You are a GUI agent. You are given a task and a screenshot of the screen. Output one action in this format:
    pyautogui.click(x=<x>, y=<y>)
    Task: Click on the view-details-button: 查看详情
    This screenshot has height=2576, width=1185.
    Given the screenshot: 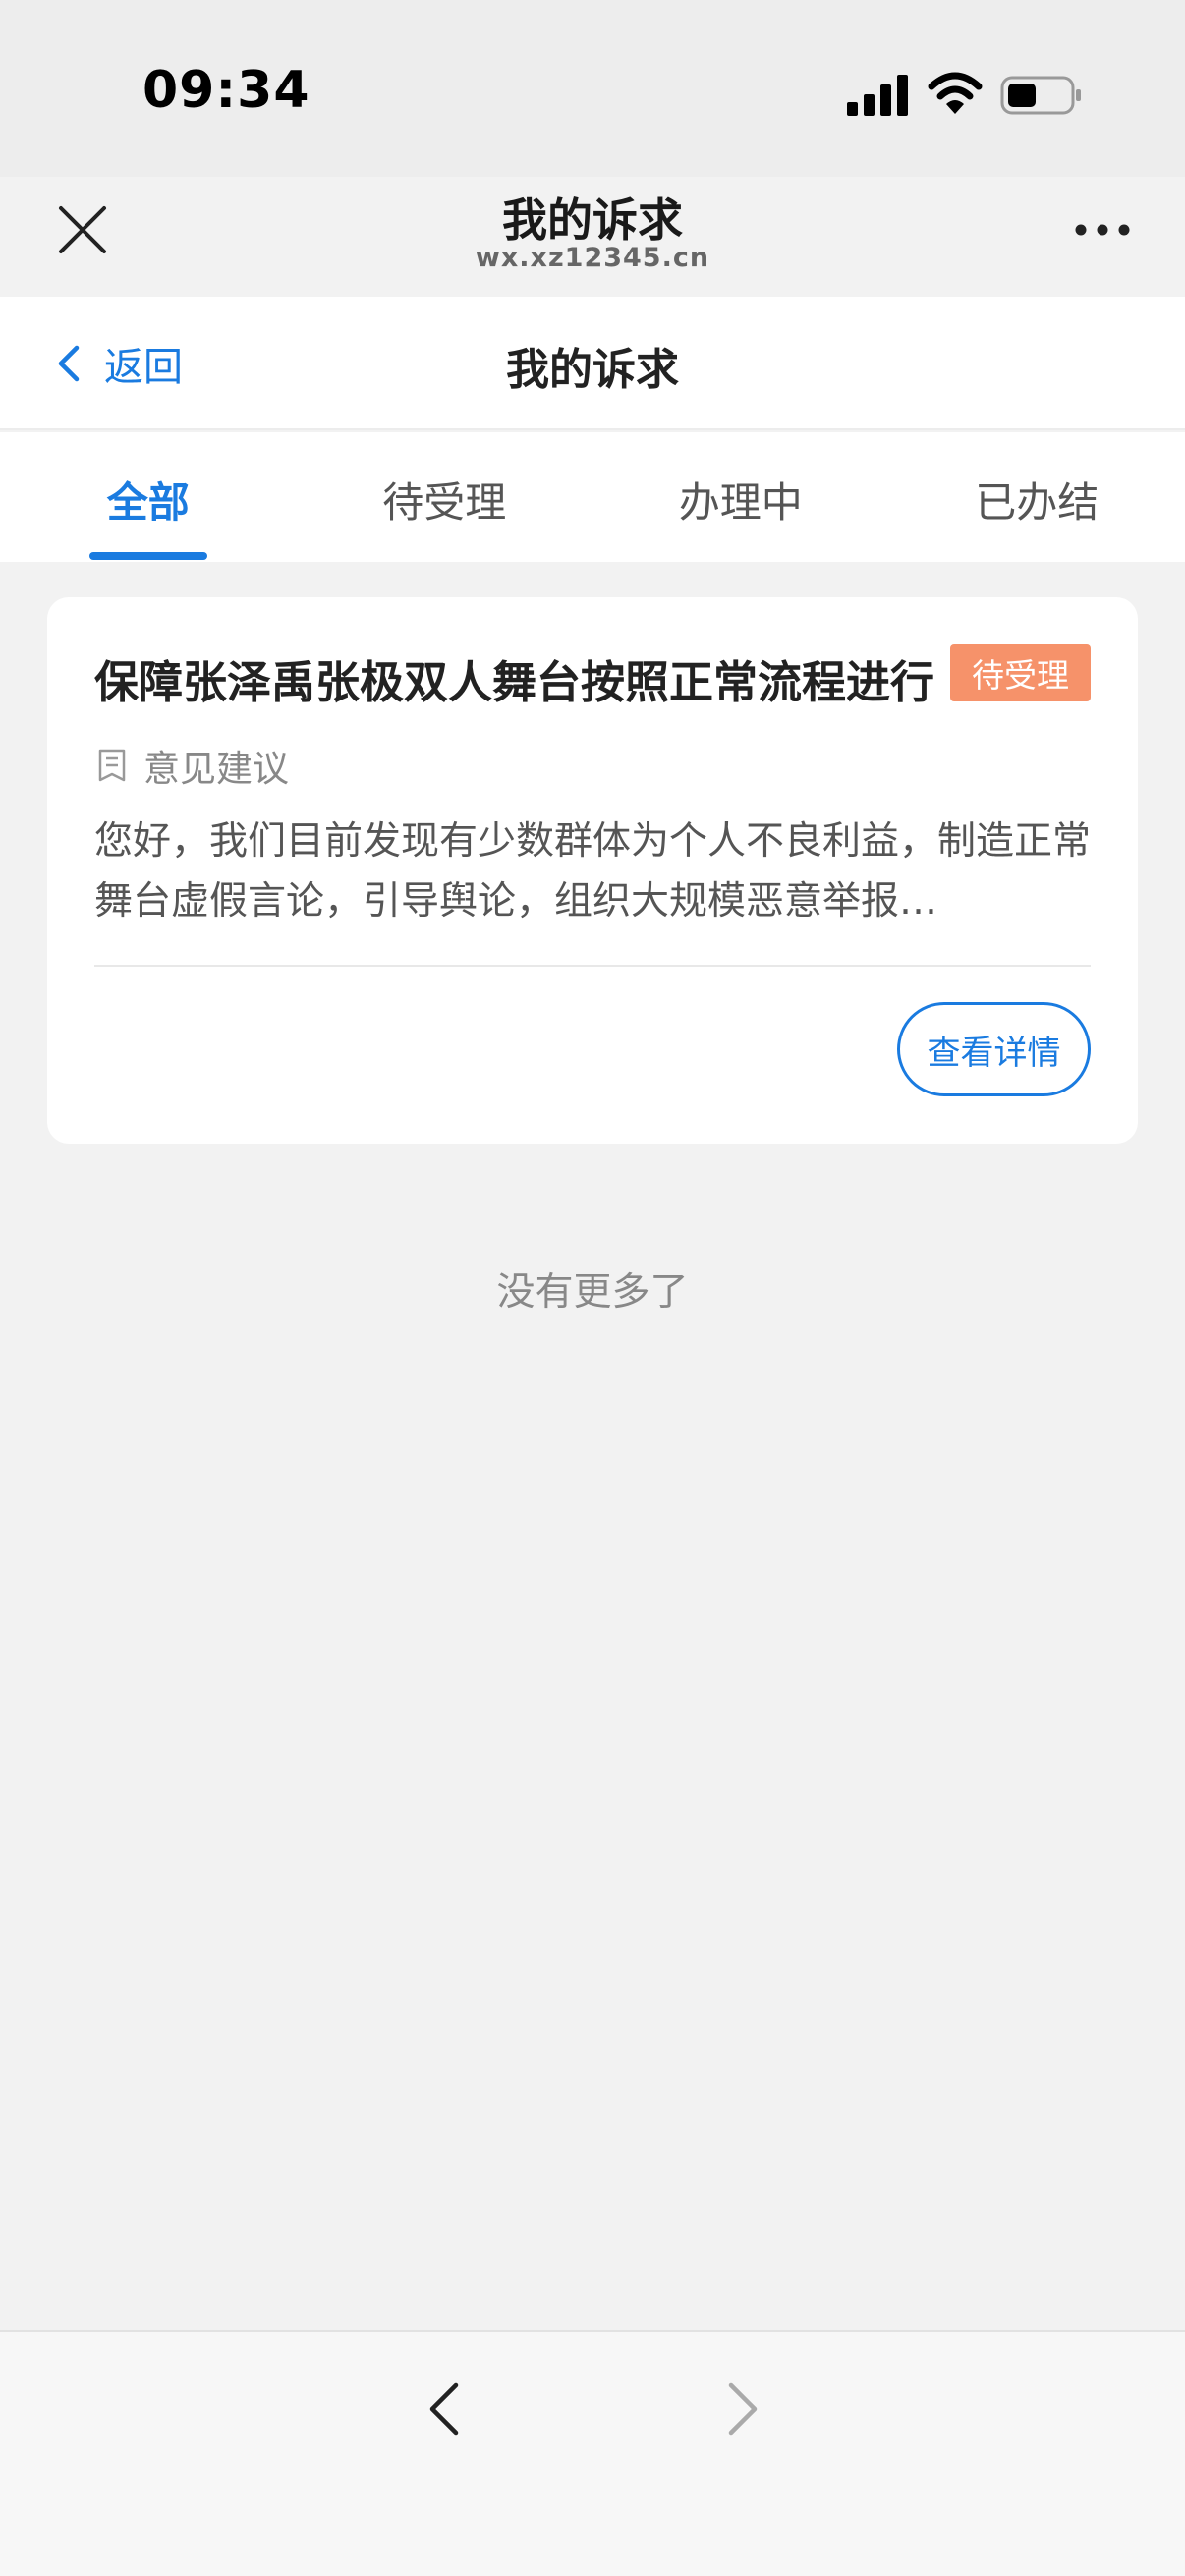 What is the action you would take?
    pyautogui.click(x=994, y=1049)
    